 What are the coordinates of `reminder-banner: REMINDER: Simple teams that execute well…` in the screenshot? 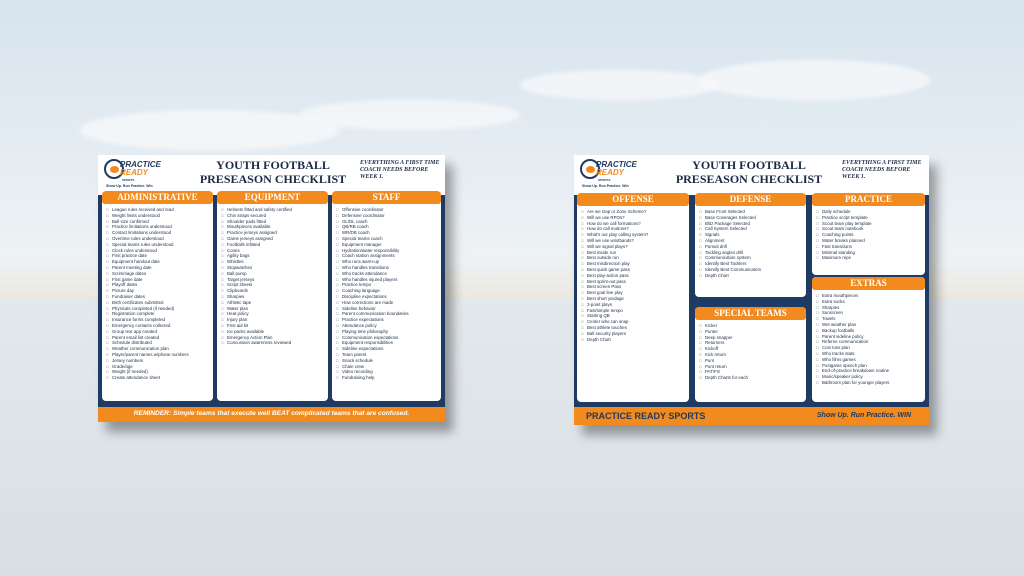 It's located at (271, 414).